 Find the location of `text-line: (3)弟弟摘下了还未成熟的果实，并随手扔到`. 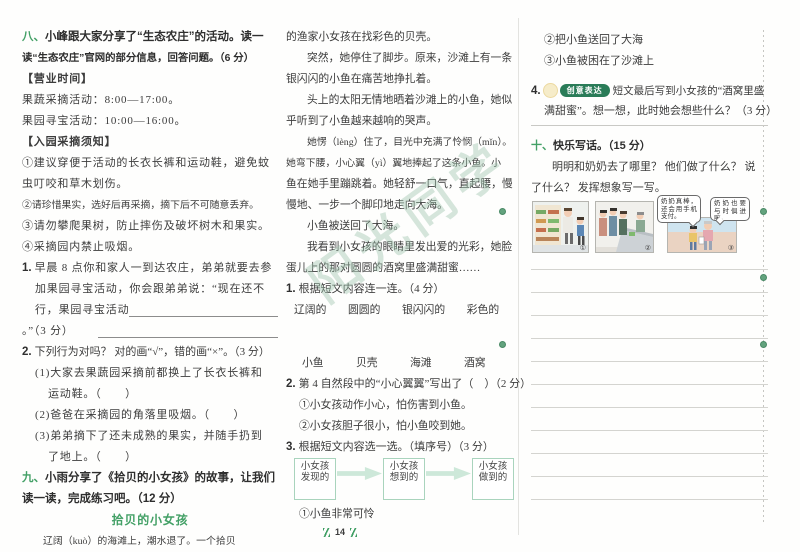

text-line: (3)弟弟摘下了还未成熟的果实，并随手扔到 is located at coordinates (150, 436).